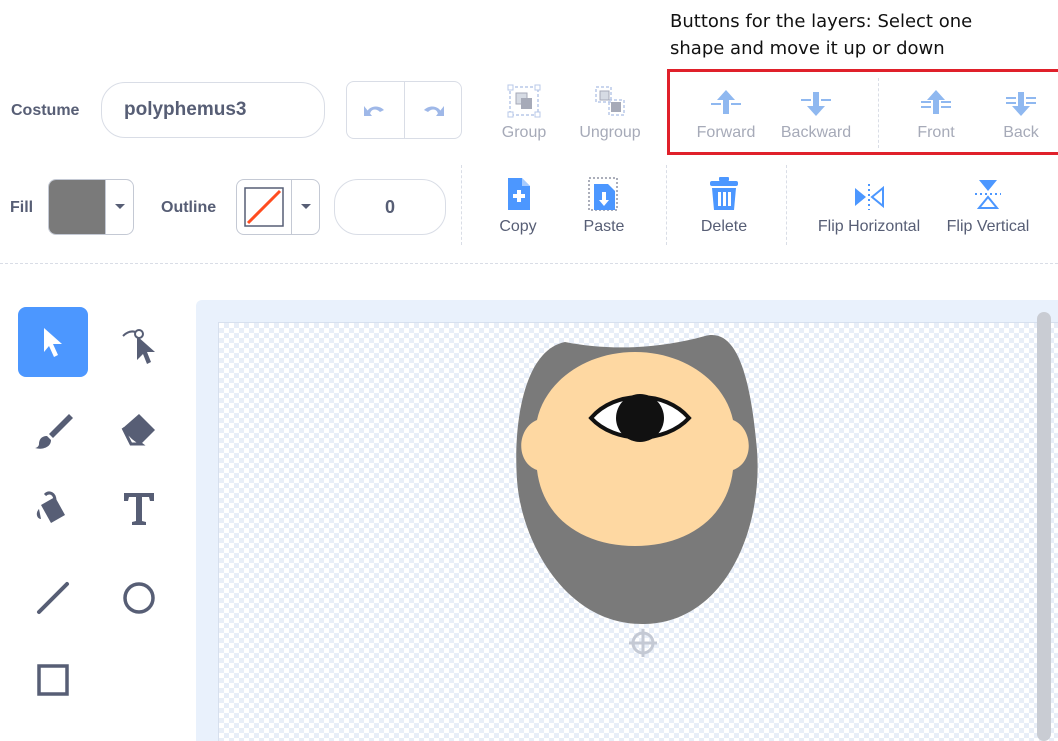 The height and width of the screenshot is (741, 1058). I want to click on fill-color-picker, so click(91, 207).